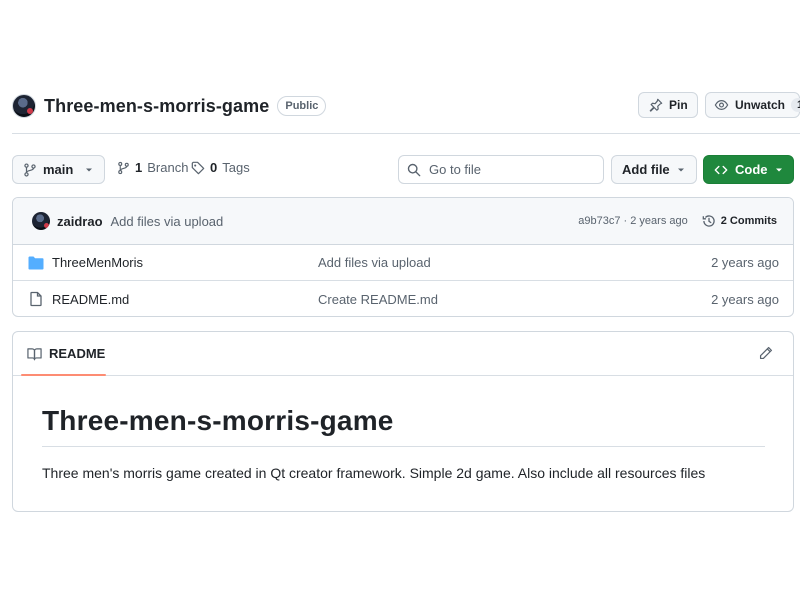 The image size is (800, 600). I want to click on file-icon, so click(36, 299).